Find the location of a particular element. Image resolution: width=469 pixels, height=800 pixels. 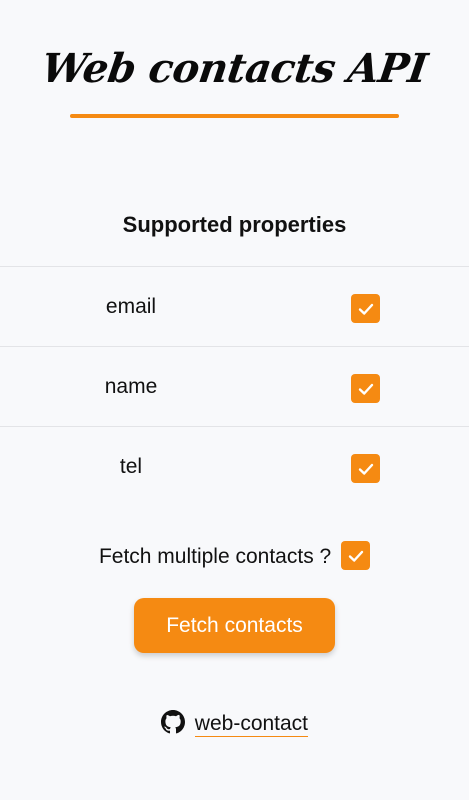

email-checkbox is located at coordinates (365, 308).